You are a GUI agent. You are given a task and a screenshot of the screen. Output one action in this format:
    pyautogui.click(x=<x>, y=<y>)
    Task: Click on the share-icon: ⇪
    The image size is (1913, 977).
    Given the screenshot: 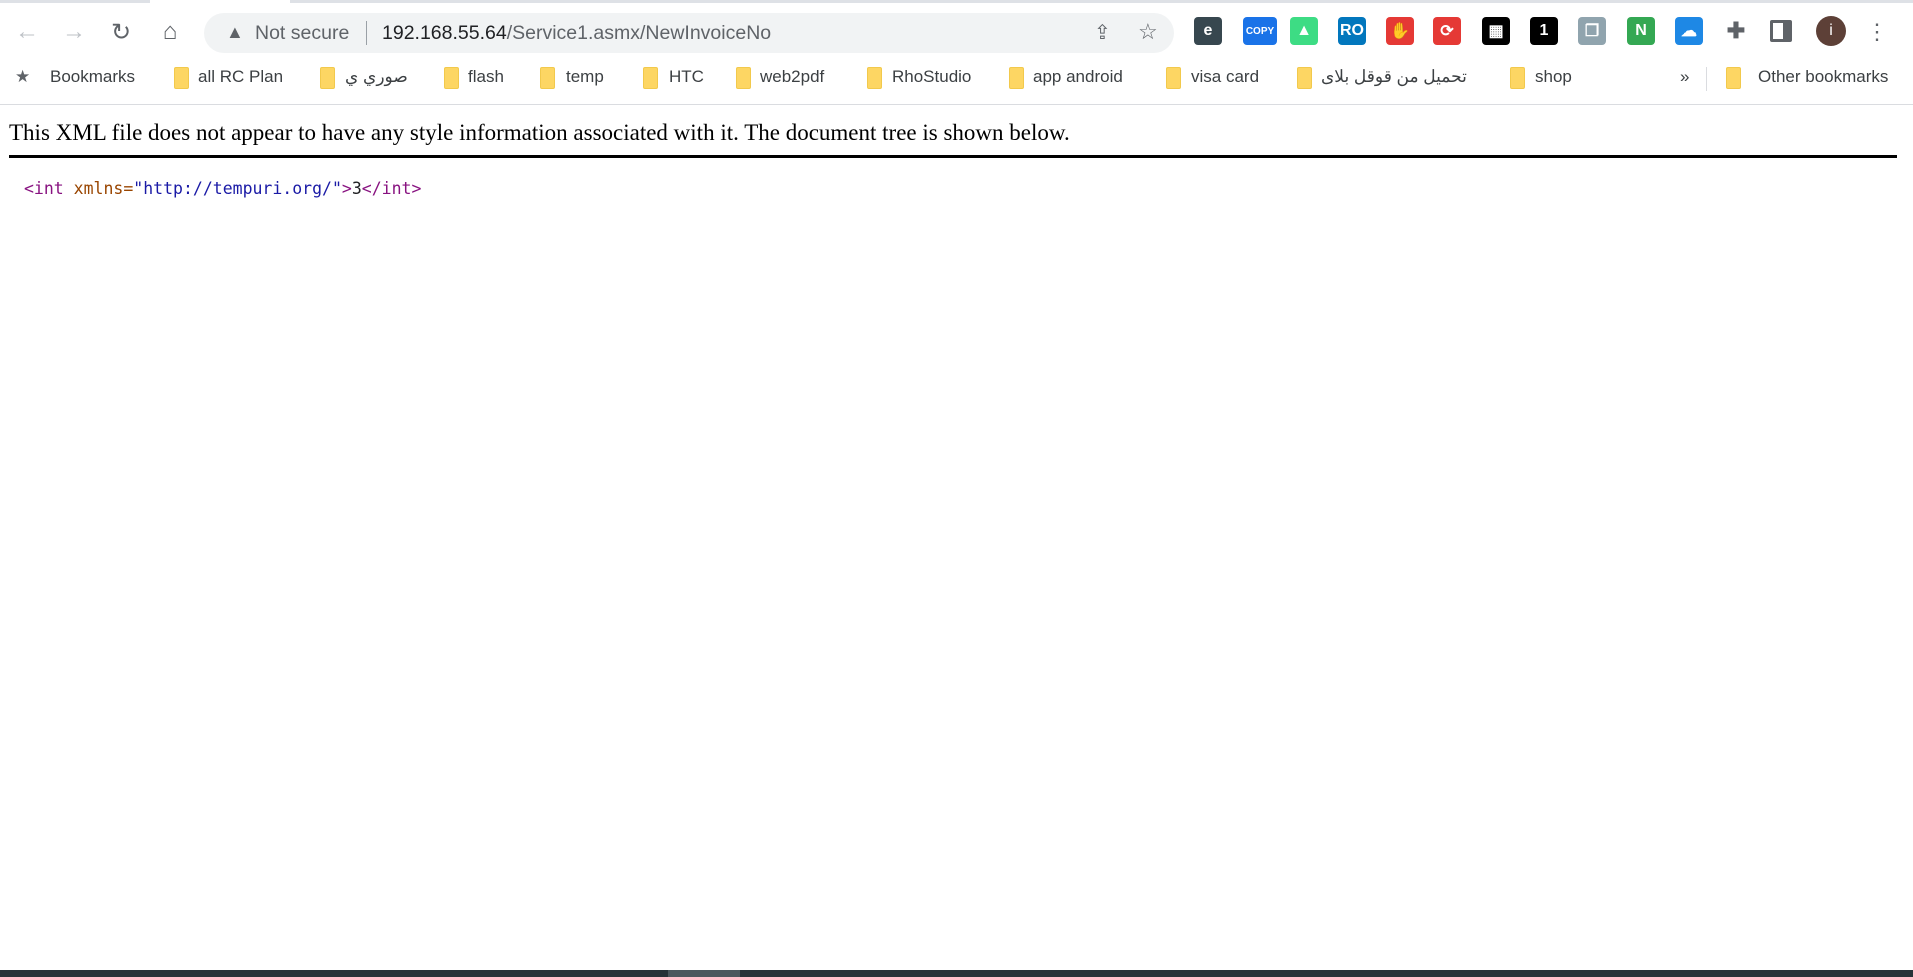 What is the action you would take?
    pyautogui.click(x=1102, y=32)
    